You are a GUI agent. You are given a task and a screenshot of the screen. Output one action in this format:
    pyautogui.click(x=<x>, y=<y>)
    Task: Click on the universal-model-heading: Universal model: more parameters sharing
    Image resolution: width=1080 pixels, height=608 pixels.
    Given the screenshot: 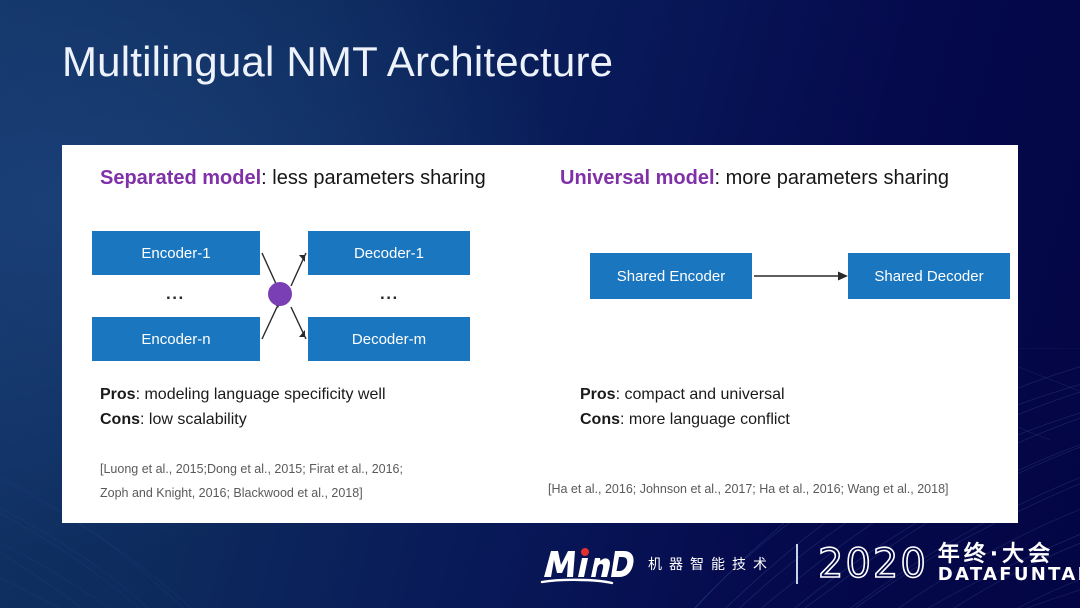 What is the action you would take?
    pyautogui.click(x=754, y=178)
    